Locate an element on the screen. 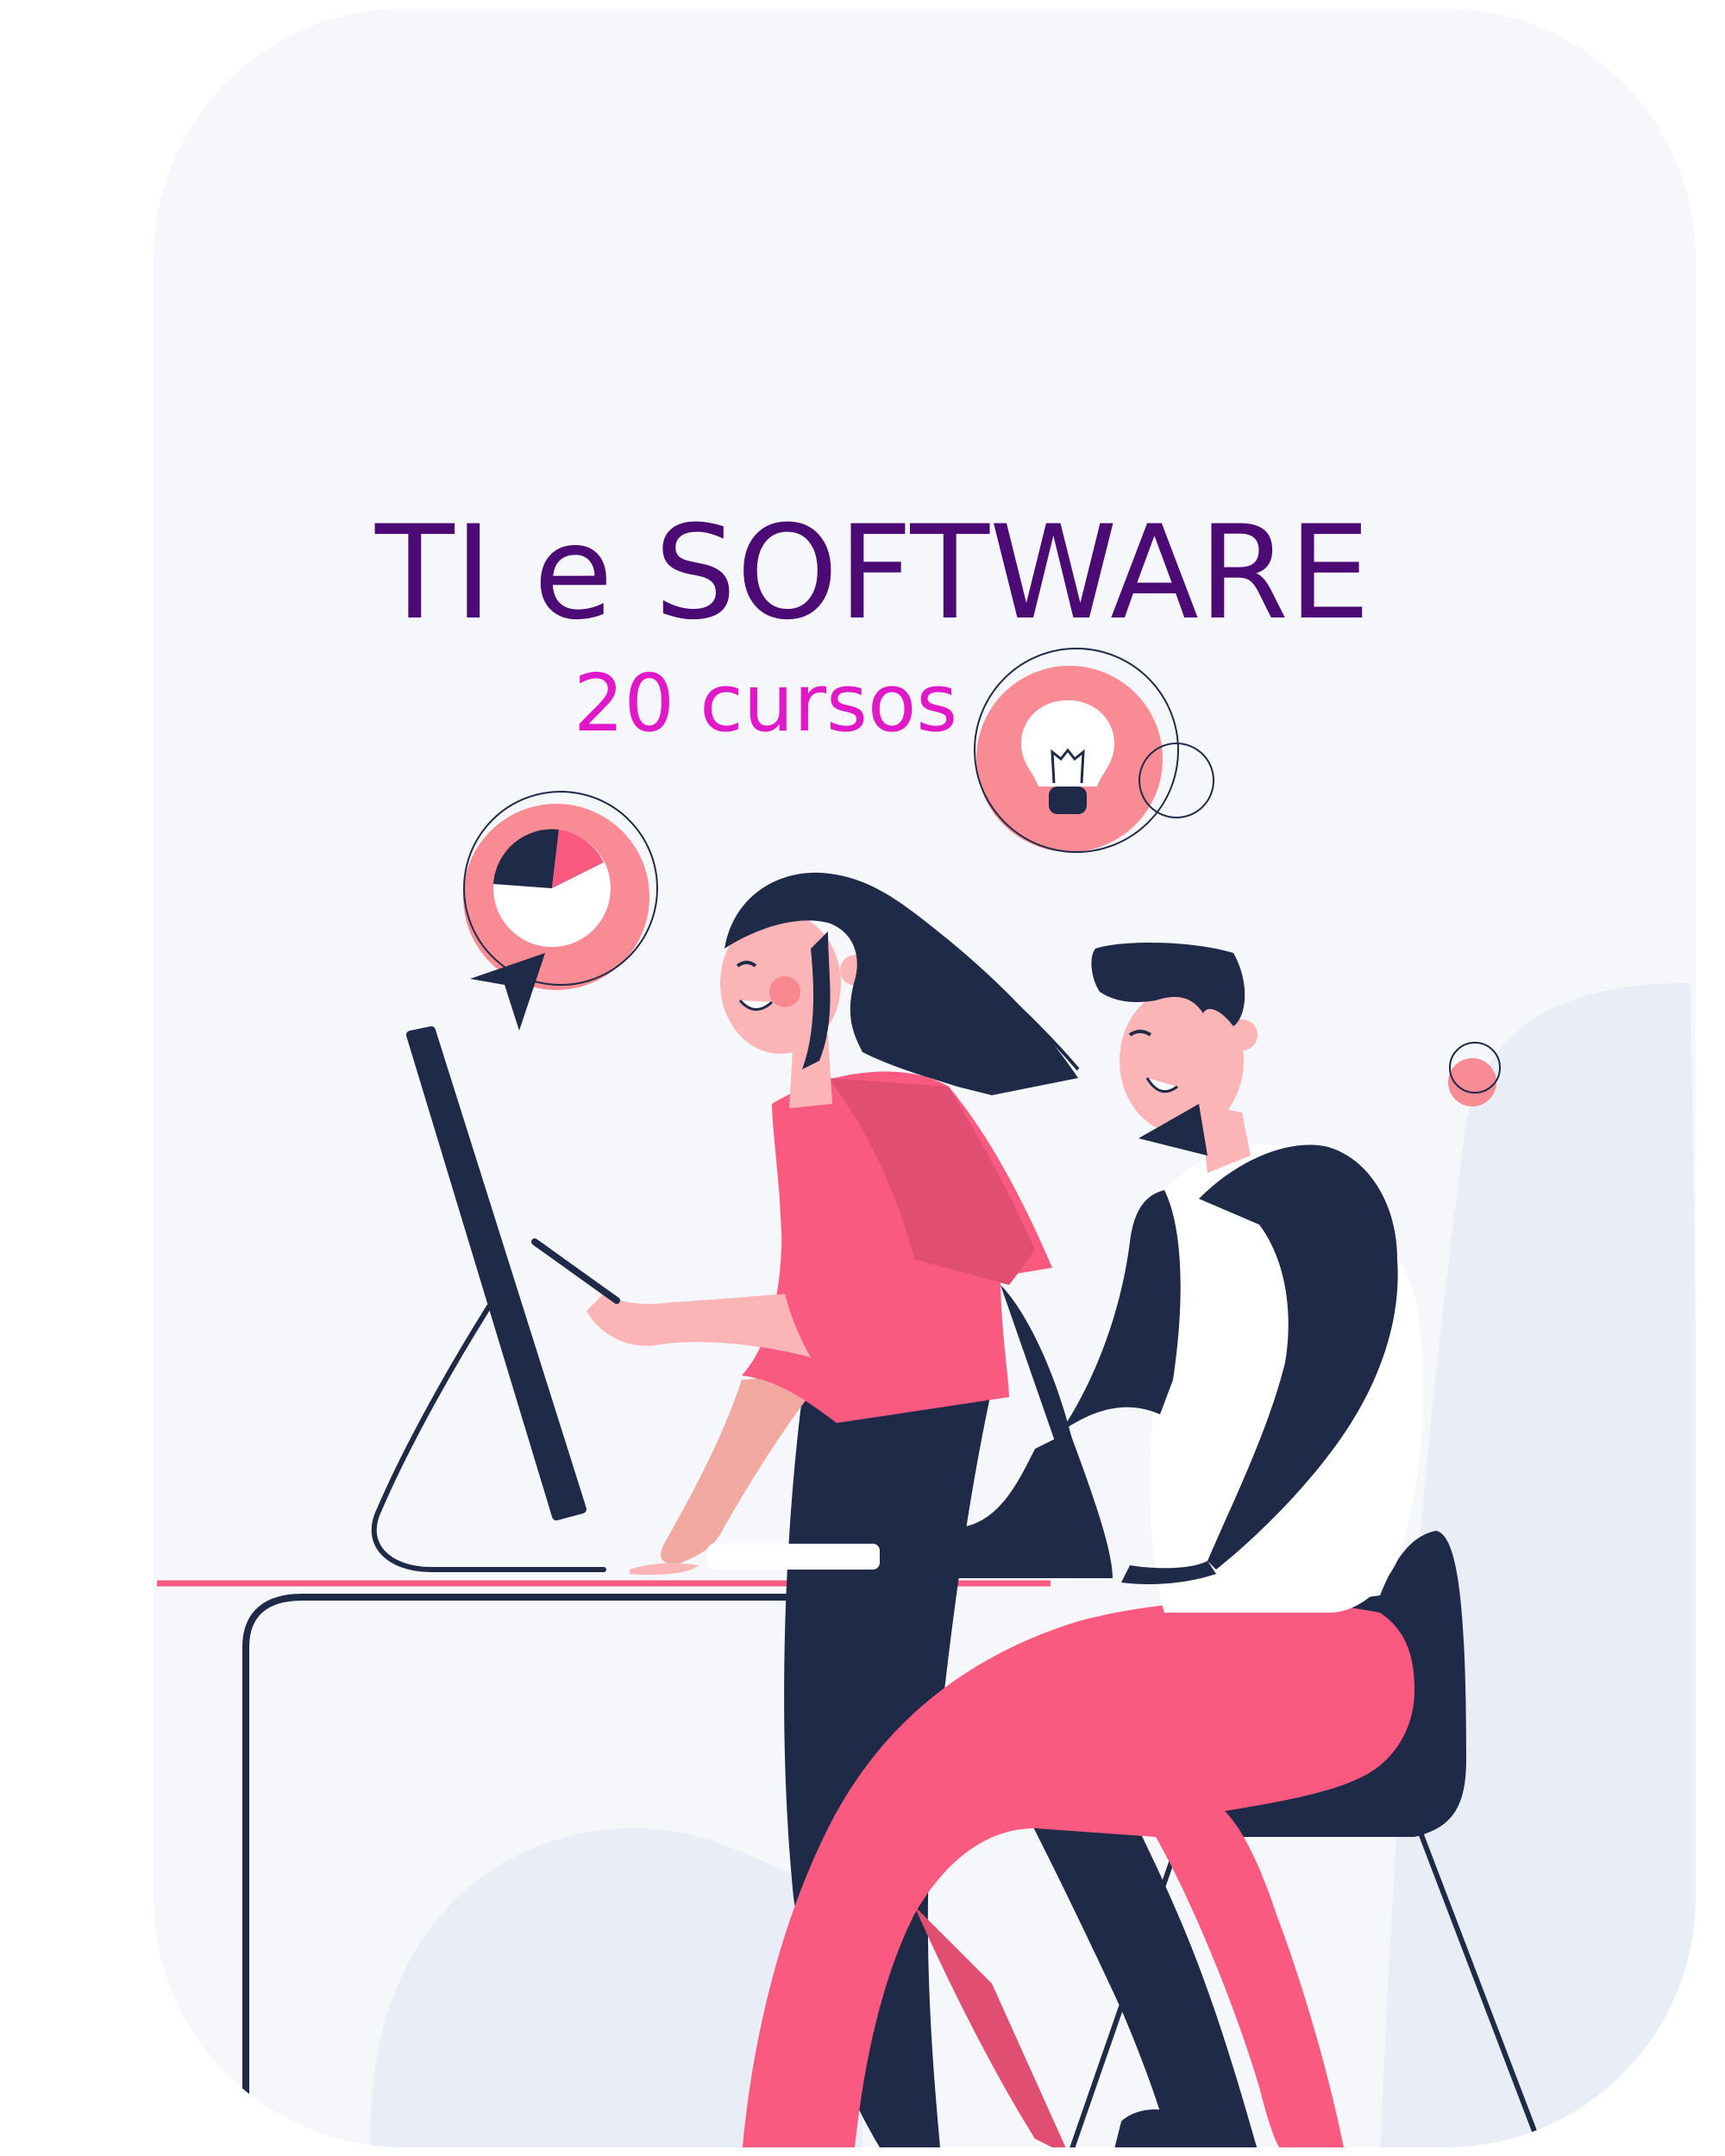  pie-chart-icon is located at coordinates (552, 888).